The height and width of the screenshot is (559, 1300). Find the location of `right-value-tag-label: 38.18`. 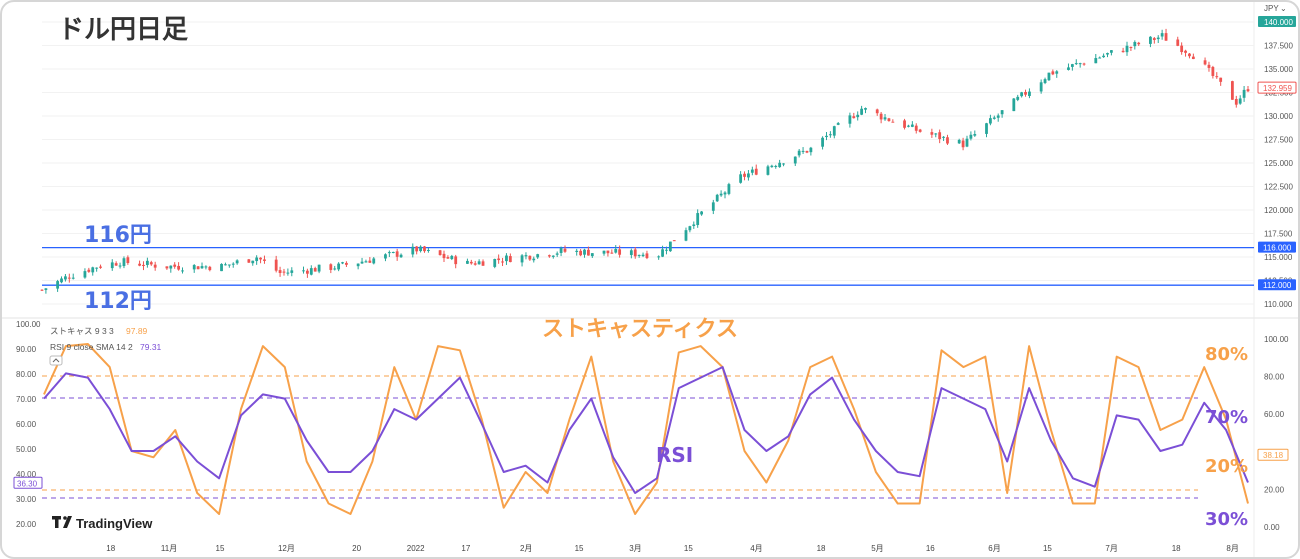

right-value-tag-label: 38.18 is located at coordinates (1273, 455).